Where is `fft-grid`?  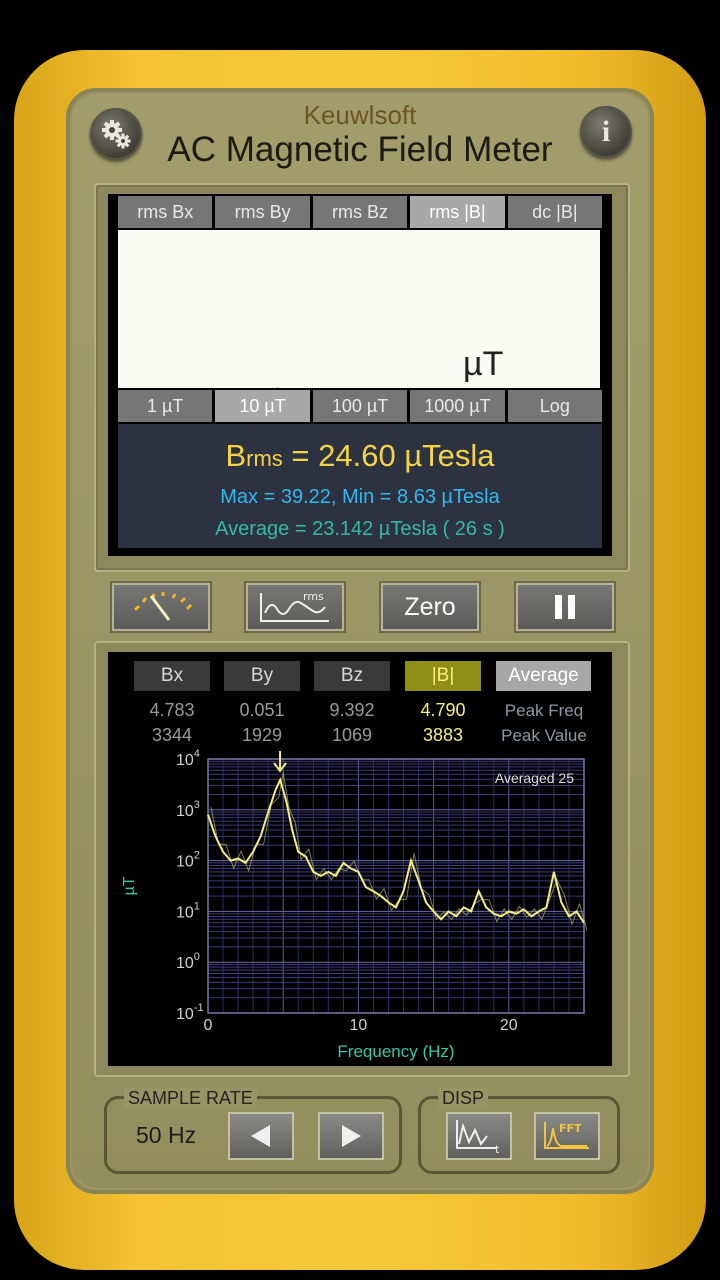
fft-grid is located at coordinates (396, 886).